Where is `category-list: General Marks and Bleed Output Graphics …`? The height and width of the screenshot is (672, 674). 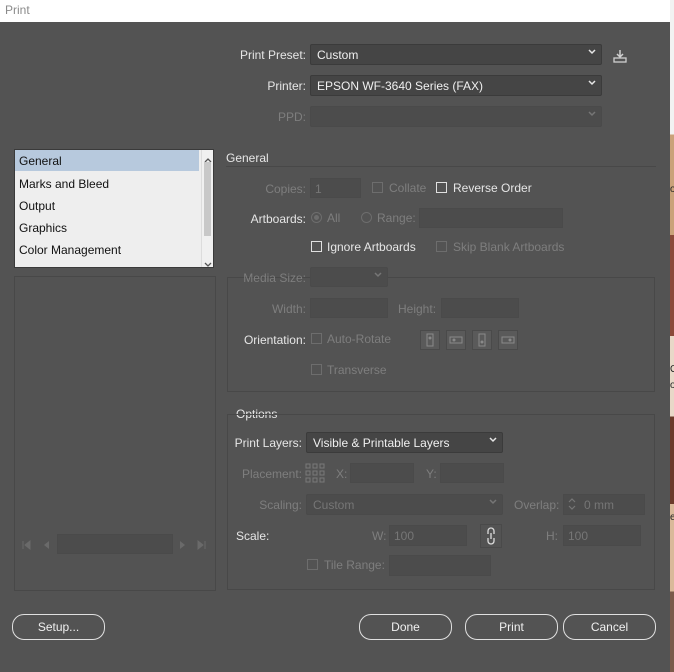 category-list: General Marks and Bleed Output Graphics … is located at coordinates (114, 208).